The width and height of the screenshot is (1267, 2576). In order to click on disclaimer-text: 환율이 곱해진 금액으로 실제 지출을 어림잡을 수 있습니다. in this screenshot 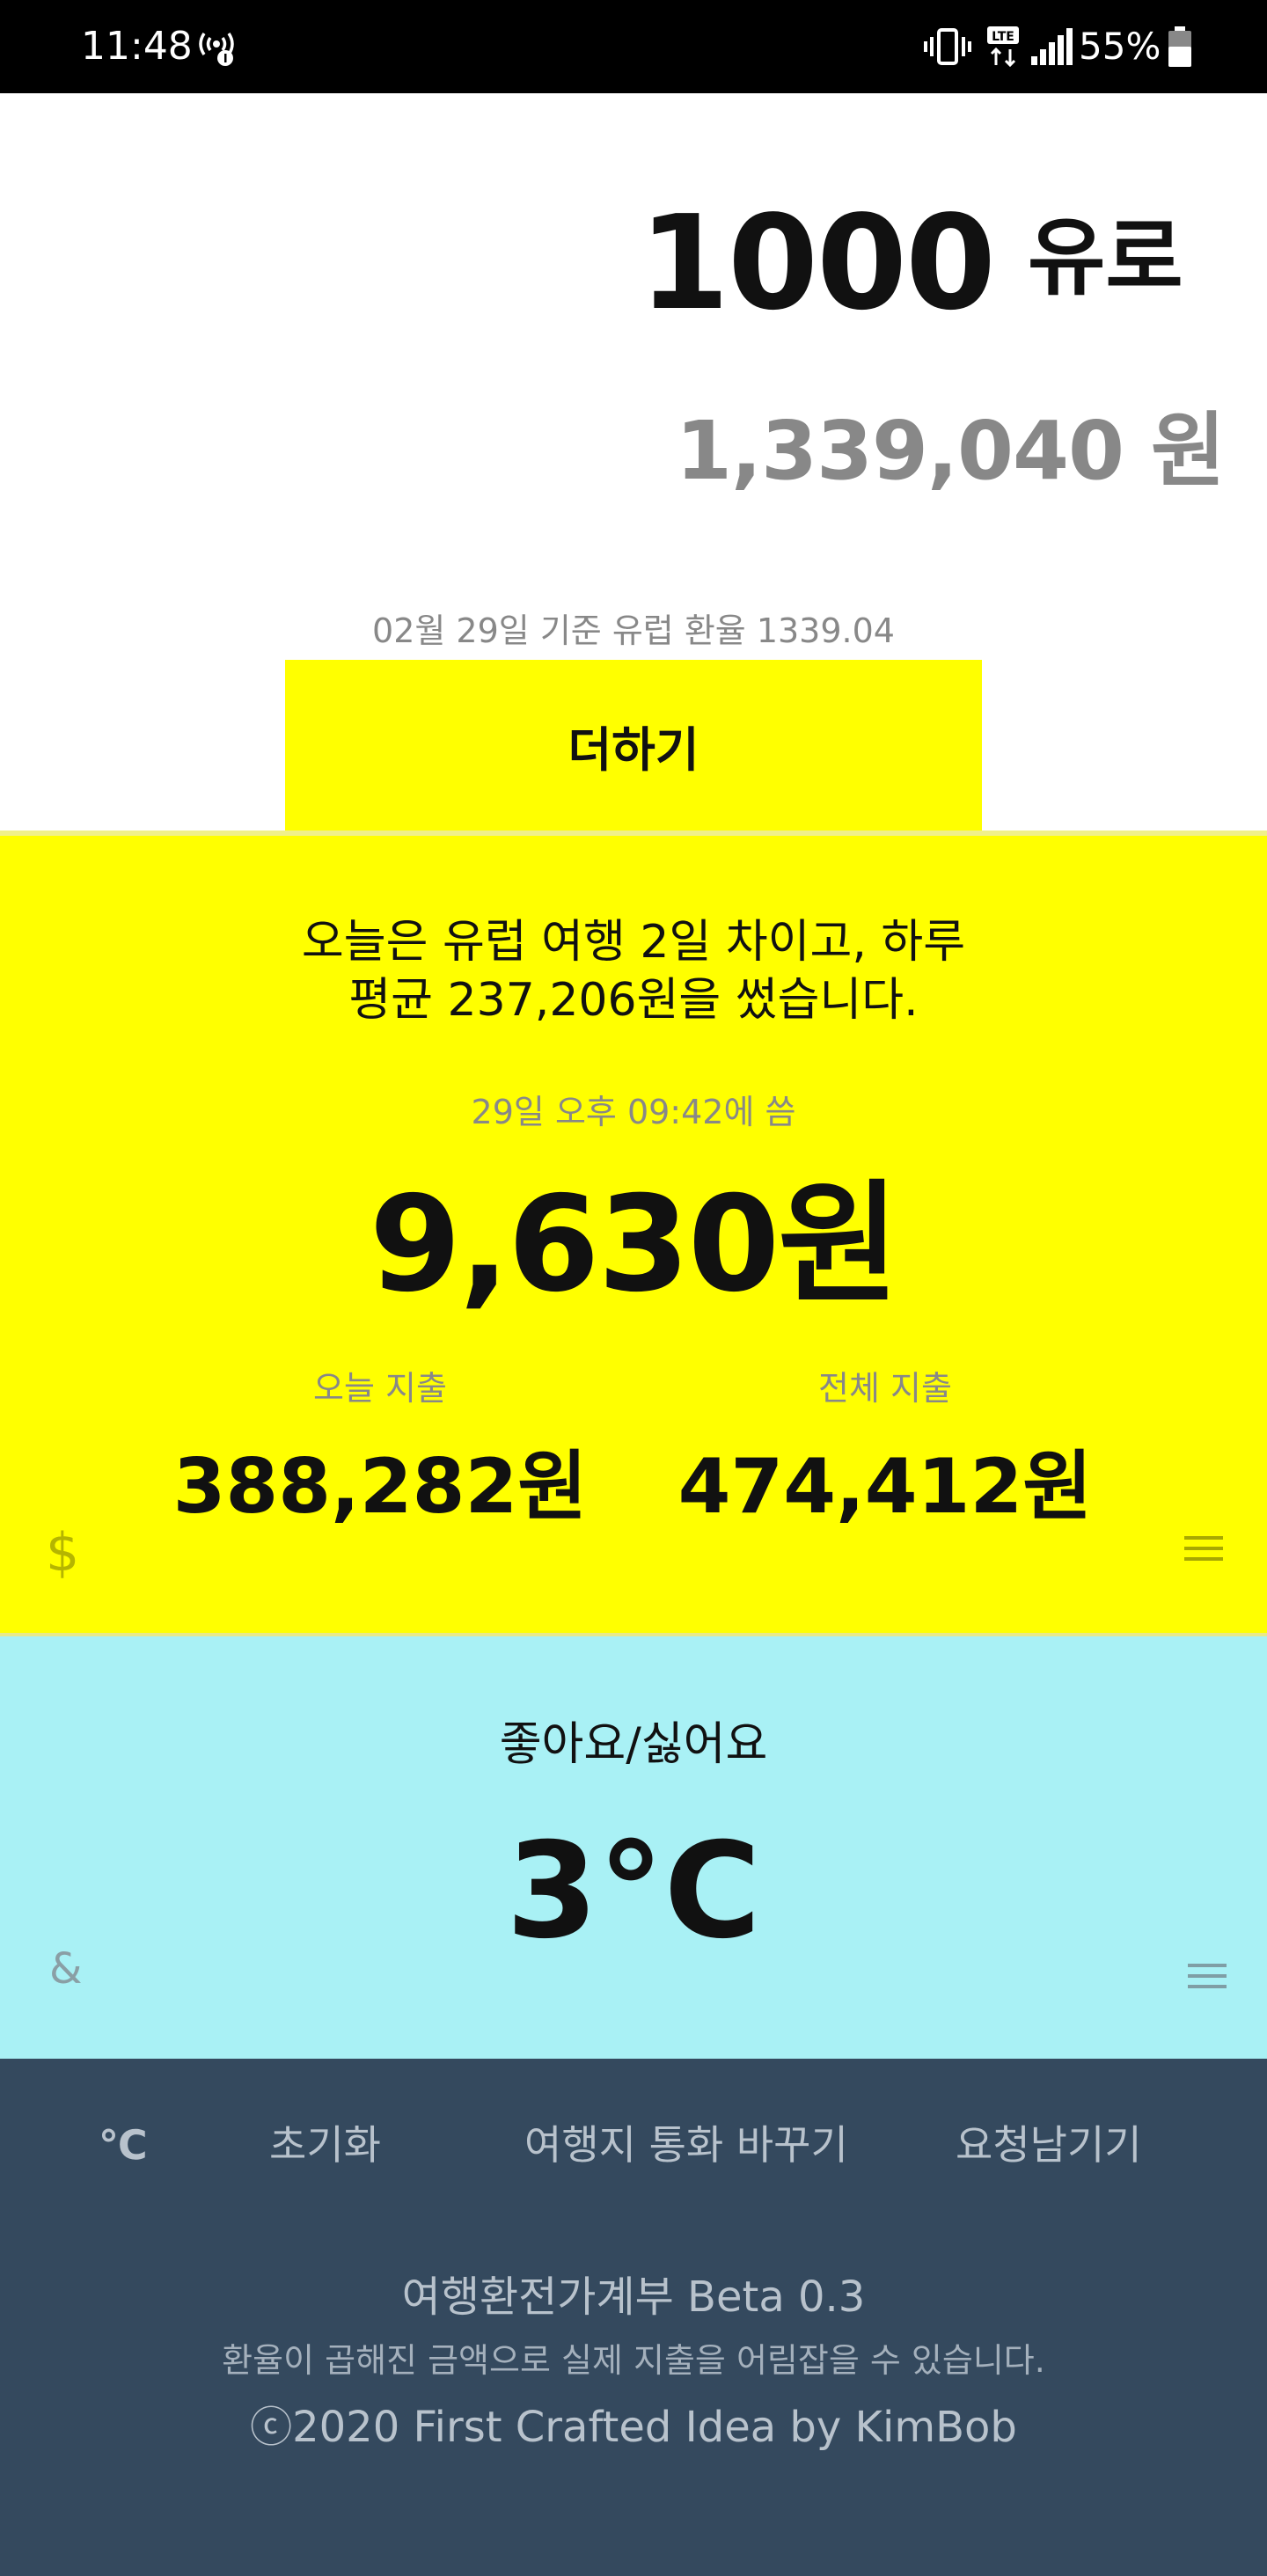, I will do `click(633, 2360)`.